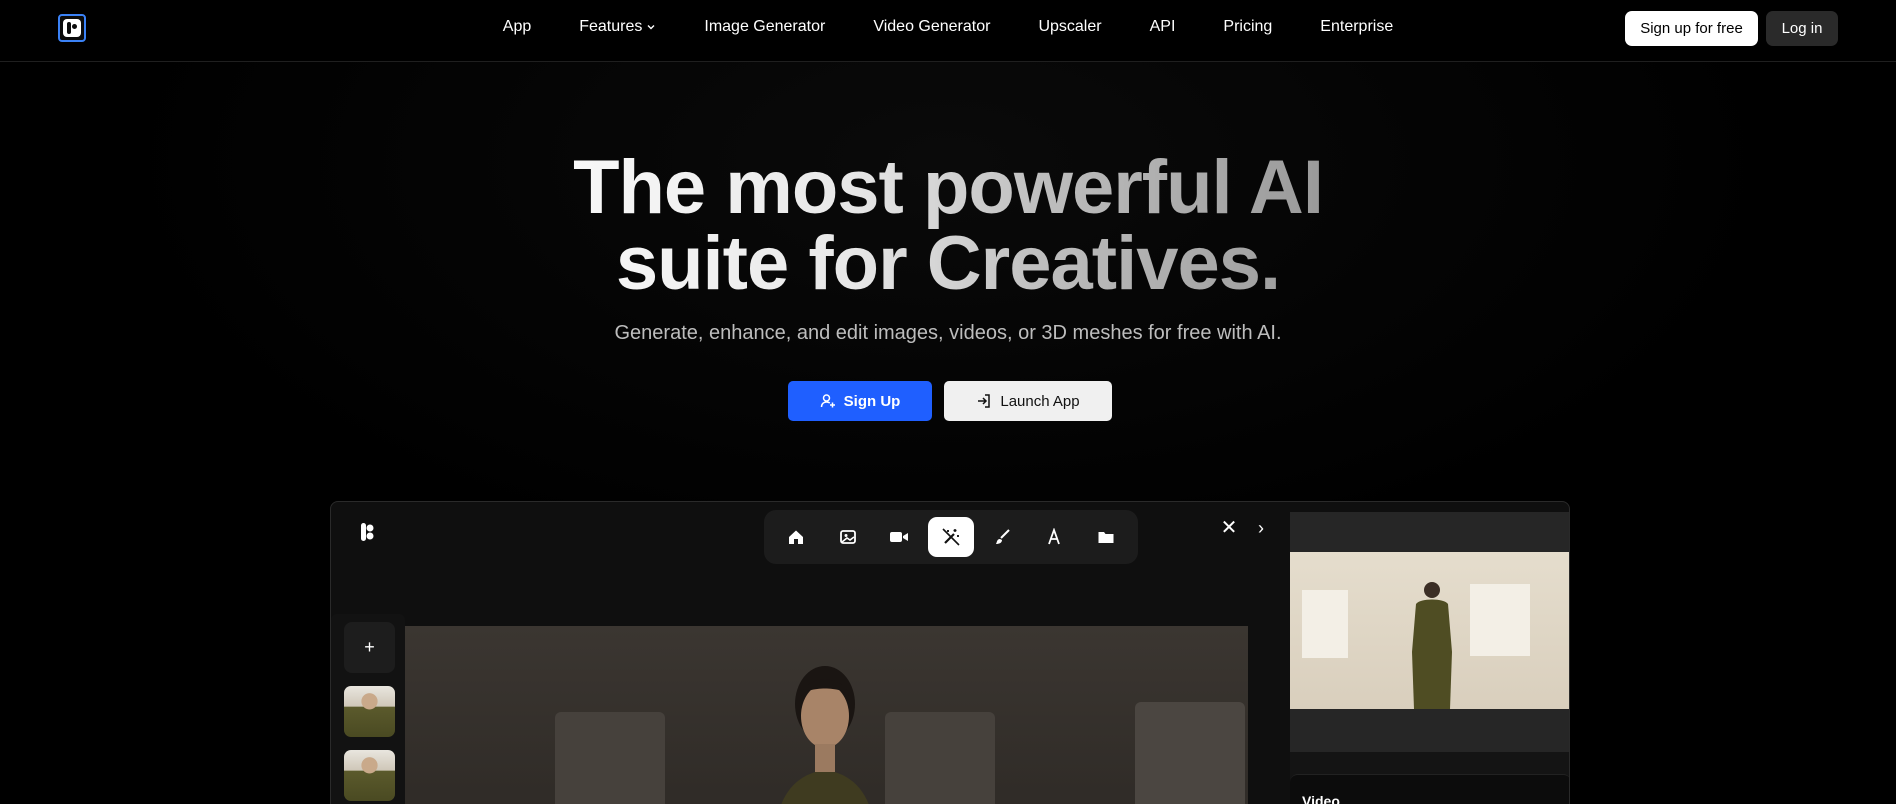 This screenshot has height=804, width=1896. I want to click on app-toolbar, so click(951, 537).